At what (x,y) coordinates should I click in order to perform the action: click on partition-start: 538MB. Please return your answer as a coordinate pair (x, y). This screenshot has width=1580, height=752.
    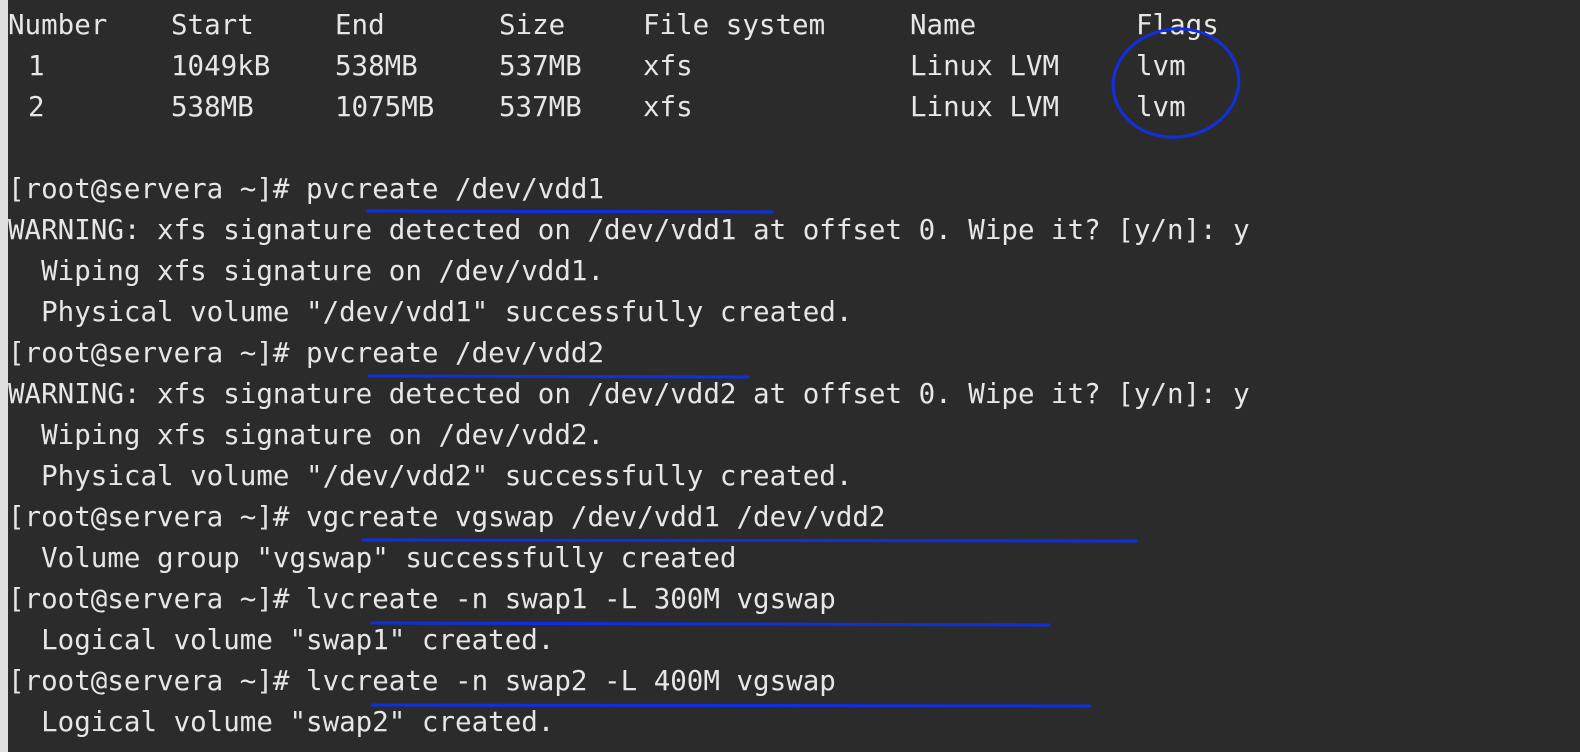
    Looking at the image, I should click on (212, 107).